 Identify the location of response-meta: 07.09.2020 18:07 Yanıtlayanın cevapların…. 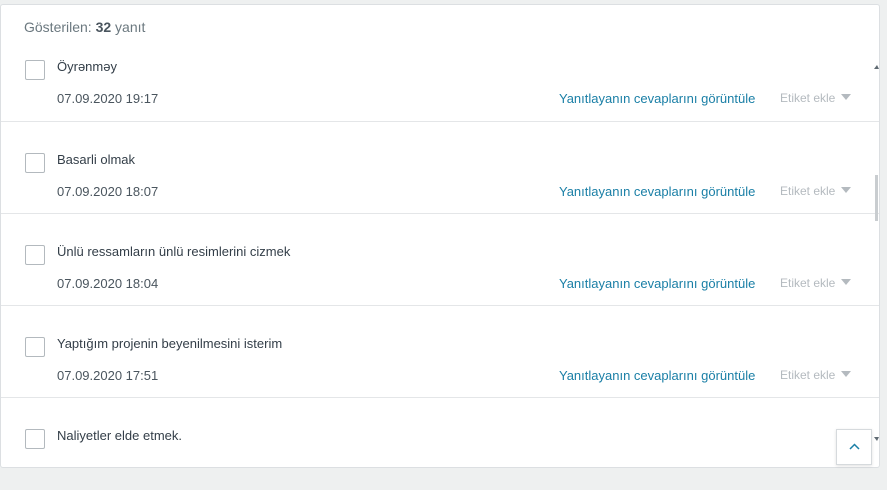
(457, 193).